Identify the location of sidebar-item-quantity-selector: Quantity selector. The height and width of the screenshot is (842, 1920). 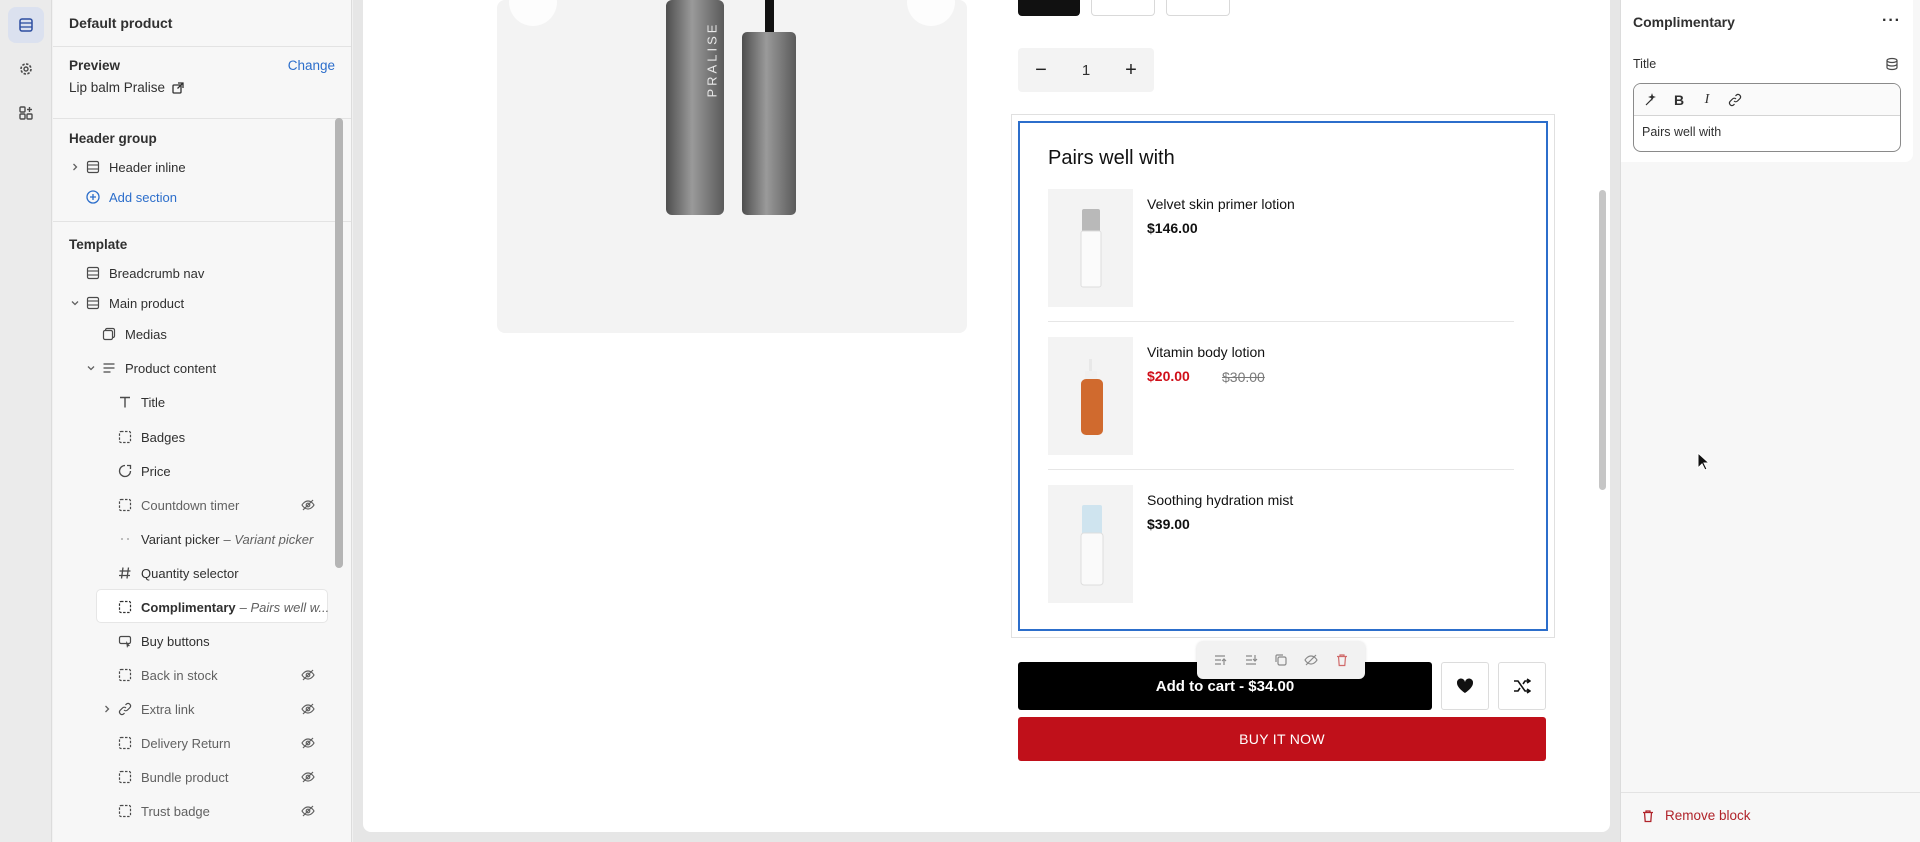
(178, 573).